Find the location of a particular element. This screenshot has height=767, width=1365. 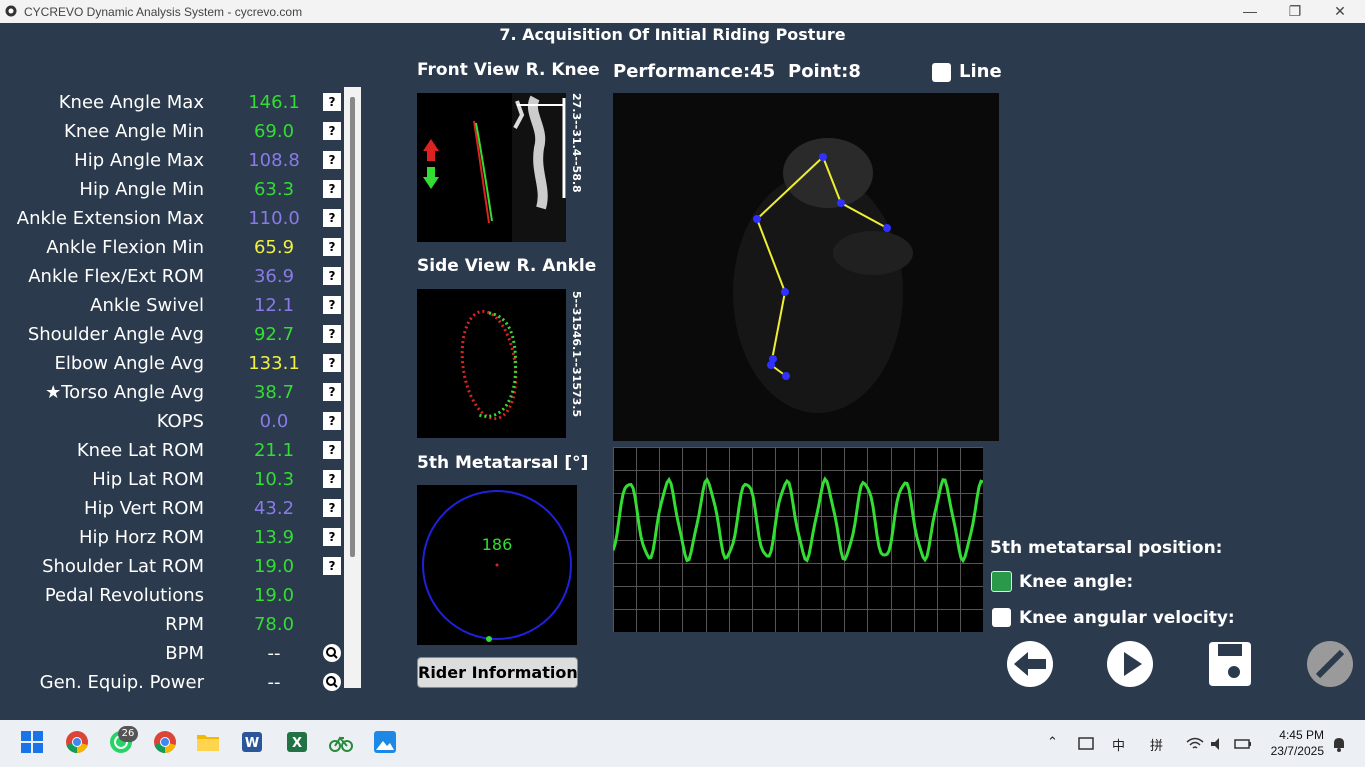

front-view-scale: 27.3--31.4--58.8 is located at coordinates (576, 143).